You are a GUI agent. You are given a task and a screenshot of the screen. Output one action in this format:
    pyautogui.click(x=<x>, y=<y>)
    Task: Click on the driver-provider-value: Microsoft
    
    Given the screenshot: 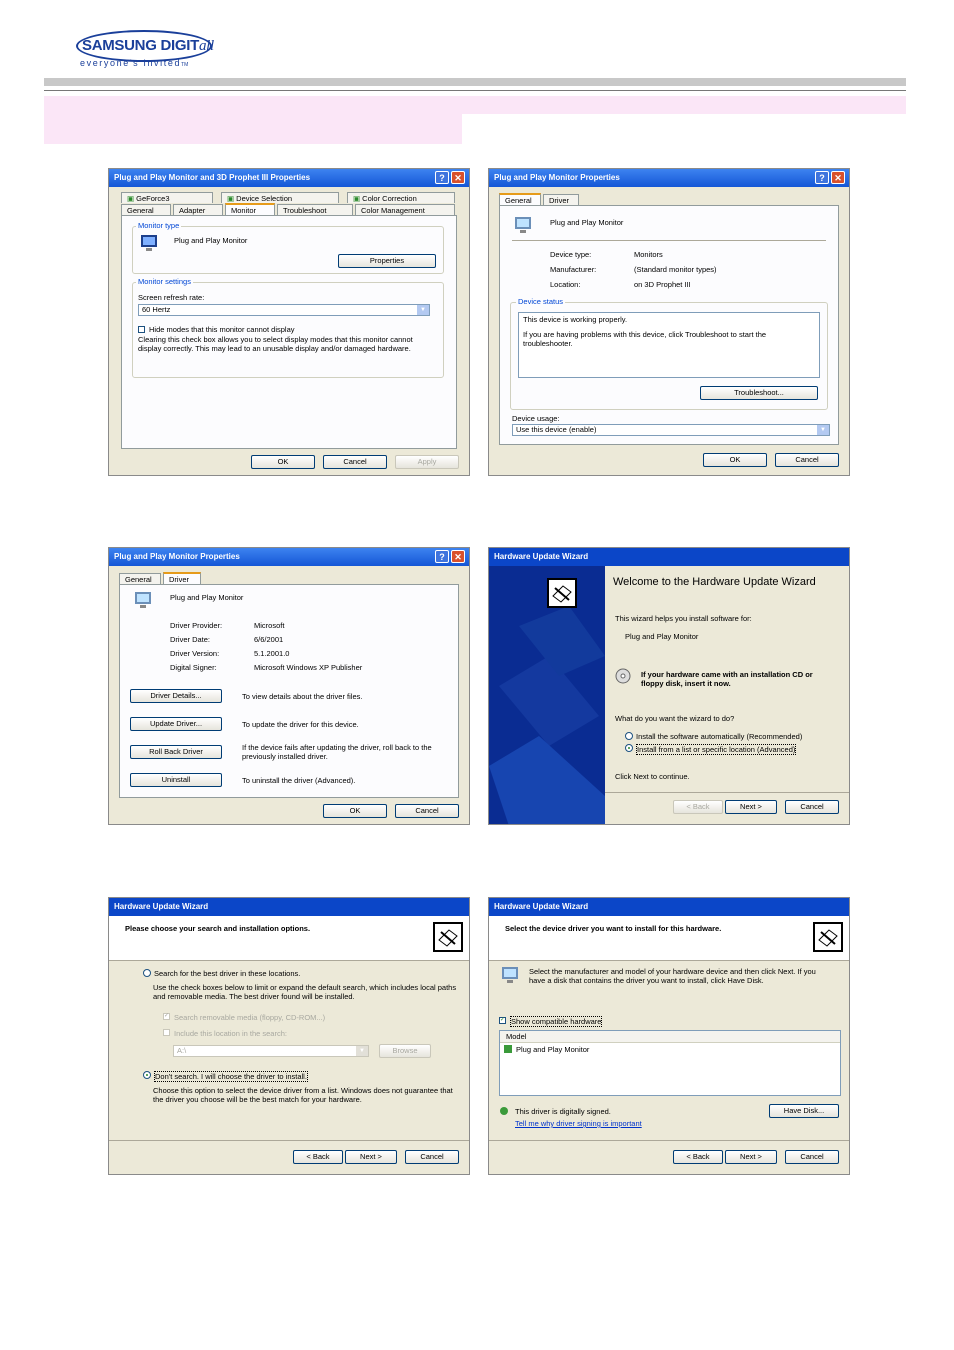 What is the action you would take?
    pyautogui.click(x=269, y=625)
    